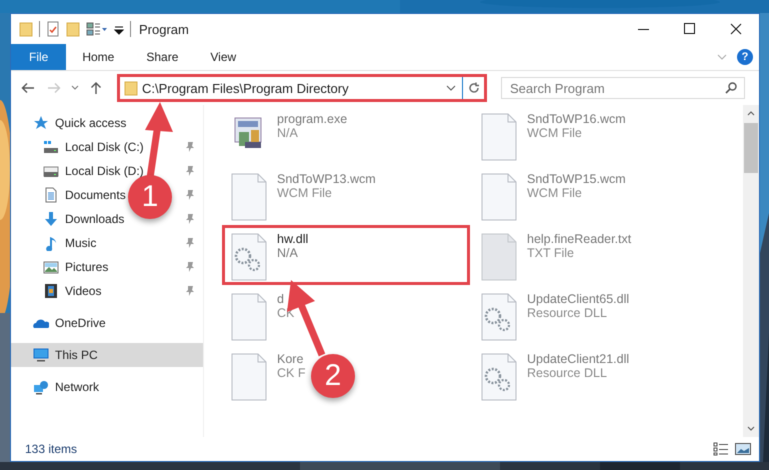 This screenshot has height=470, width=769. What do you see at coordinates (97, 29) in the screenshot?
I see `properties-icon` at bounding box center [97, 29].